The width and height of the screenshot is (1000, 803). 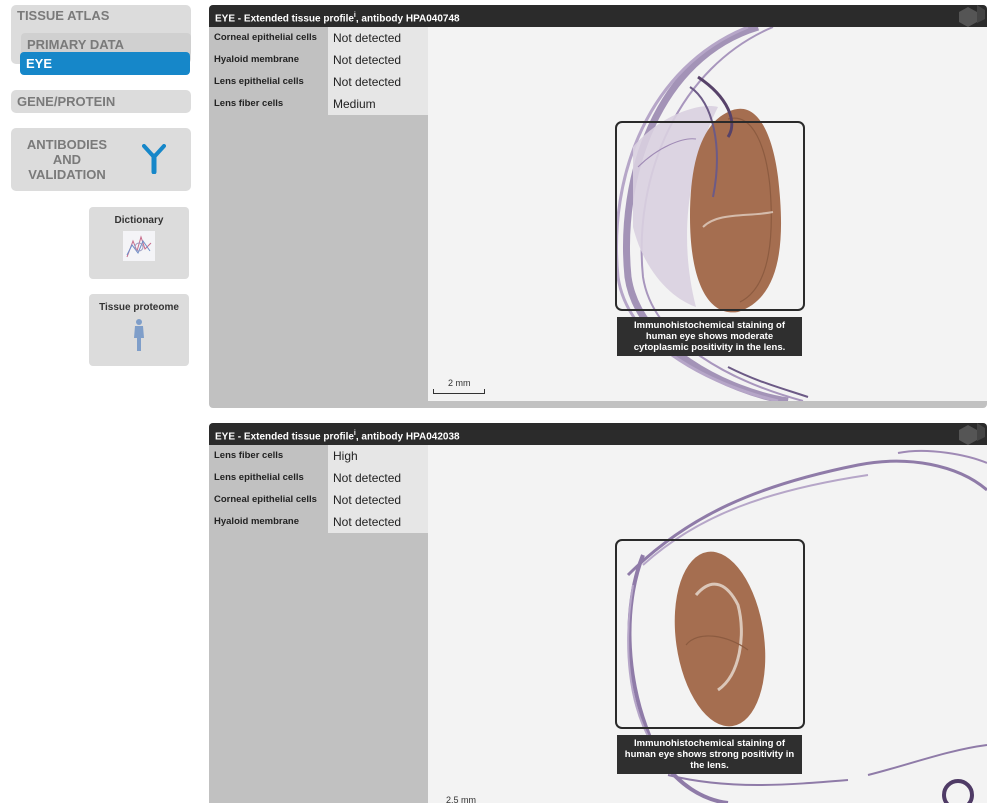 What do you see at coordinates (101, 101) in the screenshot?
I see `gene-protein-link: GENE/PROTEIN` at bounding box center [101, 101].